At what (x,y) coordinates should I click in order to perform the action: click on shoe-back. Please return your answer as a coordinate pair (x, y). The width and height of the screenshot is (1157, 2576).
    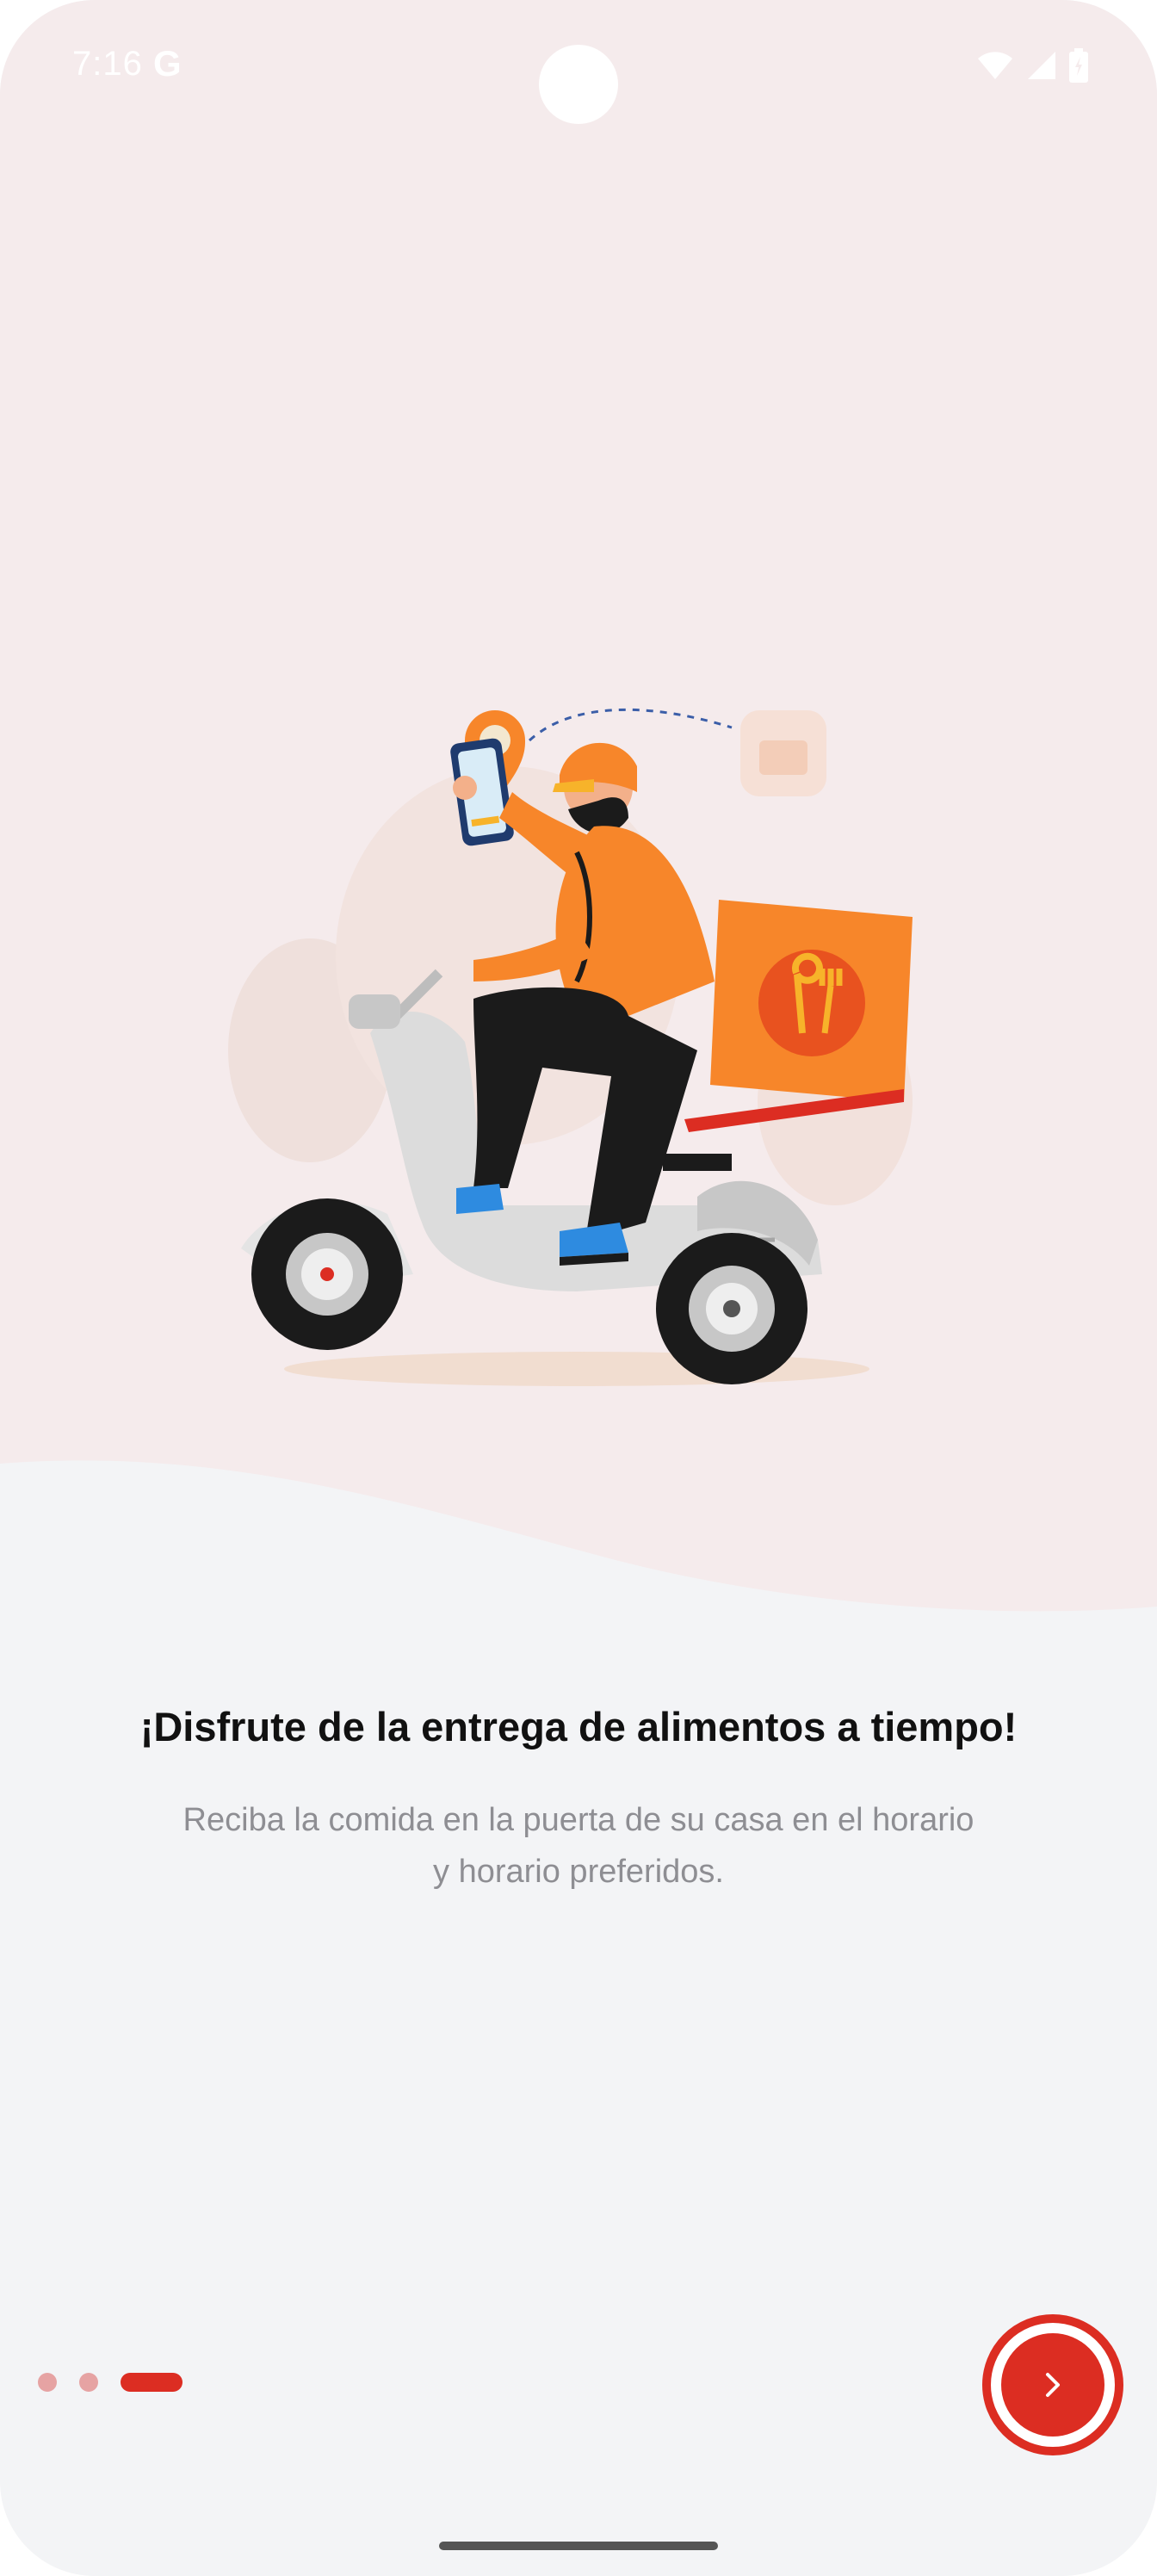
    Looking at the image, I should click on (480, 1199).